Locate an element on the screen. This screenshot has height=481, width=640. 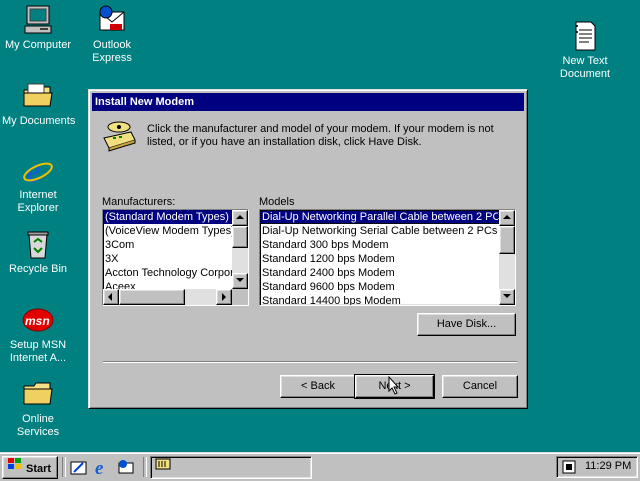
desktop-icon-my-computer: My Computer is located at coordinates (38, 28).